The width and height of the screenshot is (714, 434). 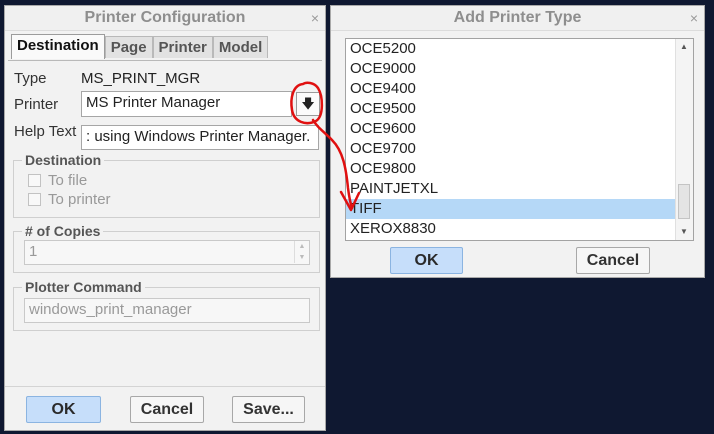 What do you see at coordinates (30, 78) in the screenshot?
I see `type-label: Type` at bounding box center [30, 78].